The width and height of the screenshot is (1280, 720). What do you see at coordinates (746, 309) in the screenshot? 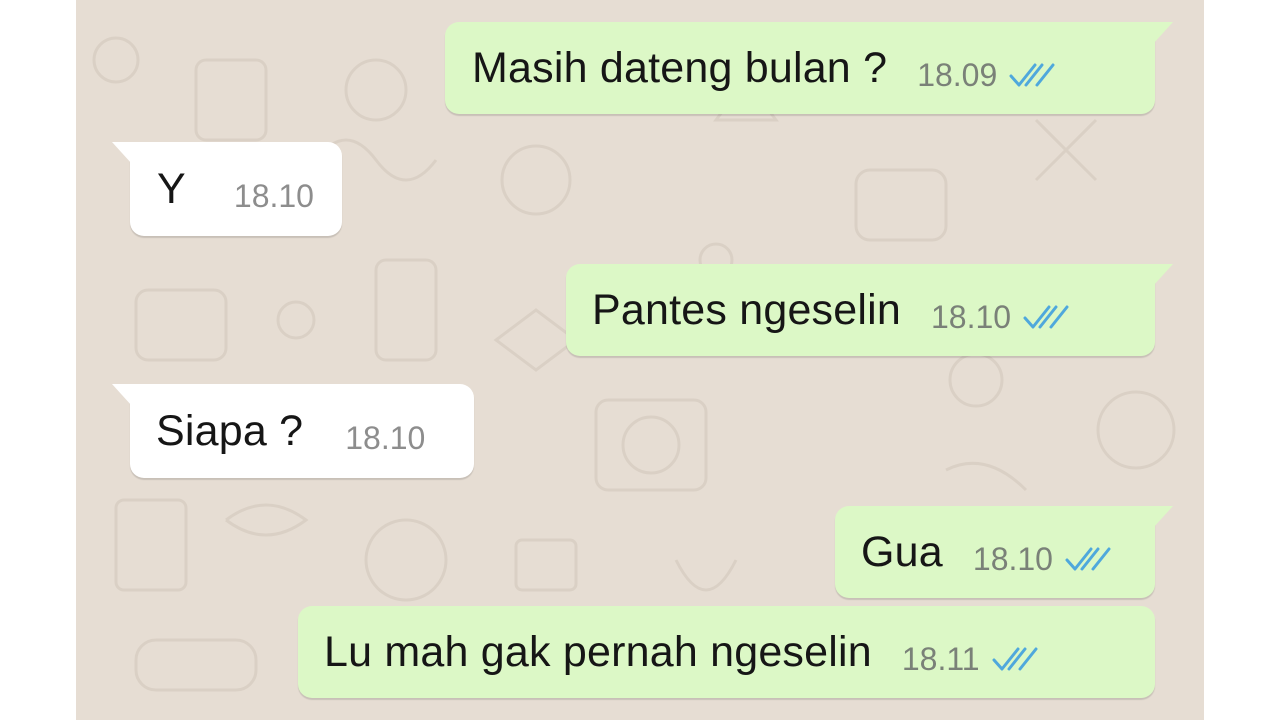
I see `message-text: Pantes ngeselin` at bounding box center [746, 309].